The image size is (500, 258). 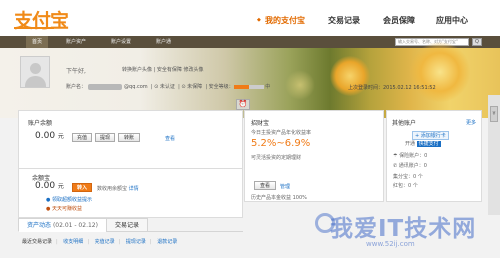 What do you see at coordinates (430, 135) in the screenshot?
I see `add-bank-card-button: + 添加银行卡` at bounding box center [430, 135].